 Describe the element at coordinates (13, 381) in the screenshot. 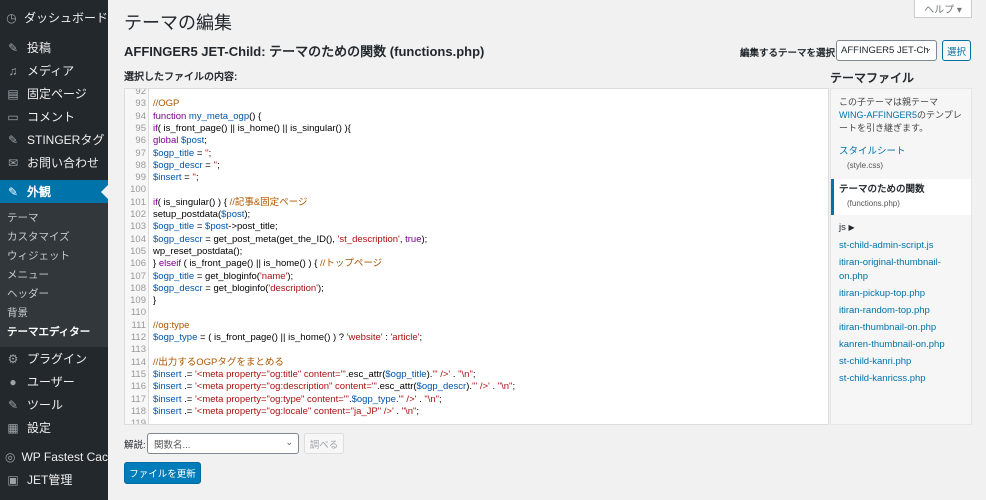

I see `user-icon: ●` at that location.